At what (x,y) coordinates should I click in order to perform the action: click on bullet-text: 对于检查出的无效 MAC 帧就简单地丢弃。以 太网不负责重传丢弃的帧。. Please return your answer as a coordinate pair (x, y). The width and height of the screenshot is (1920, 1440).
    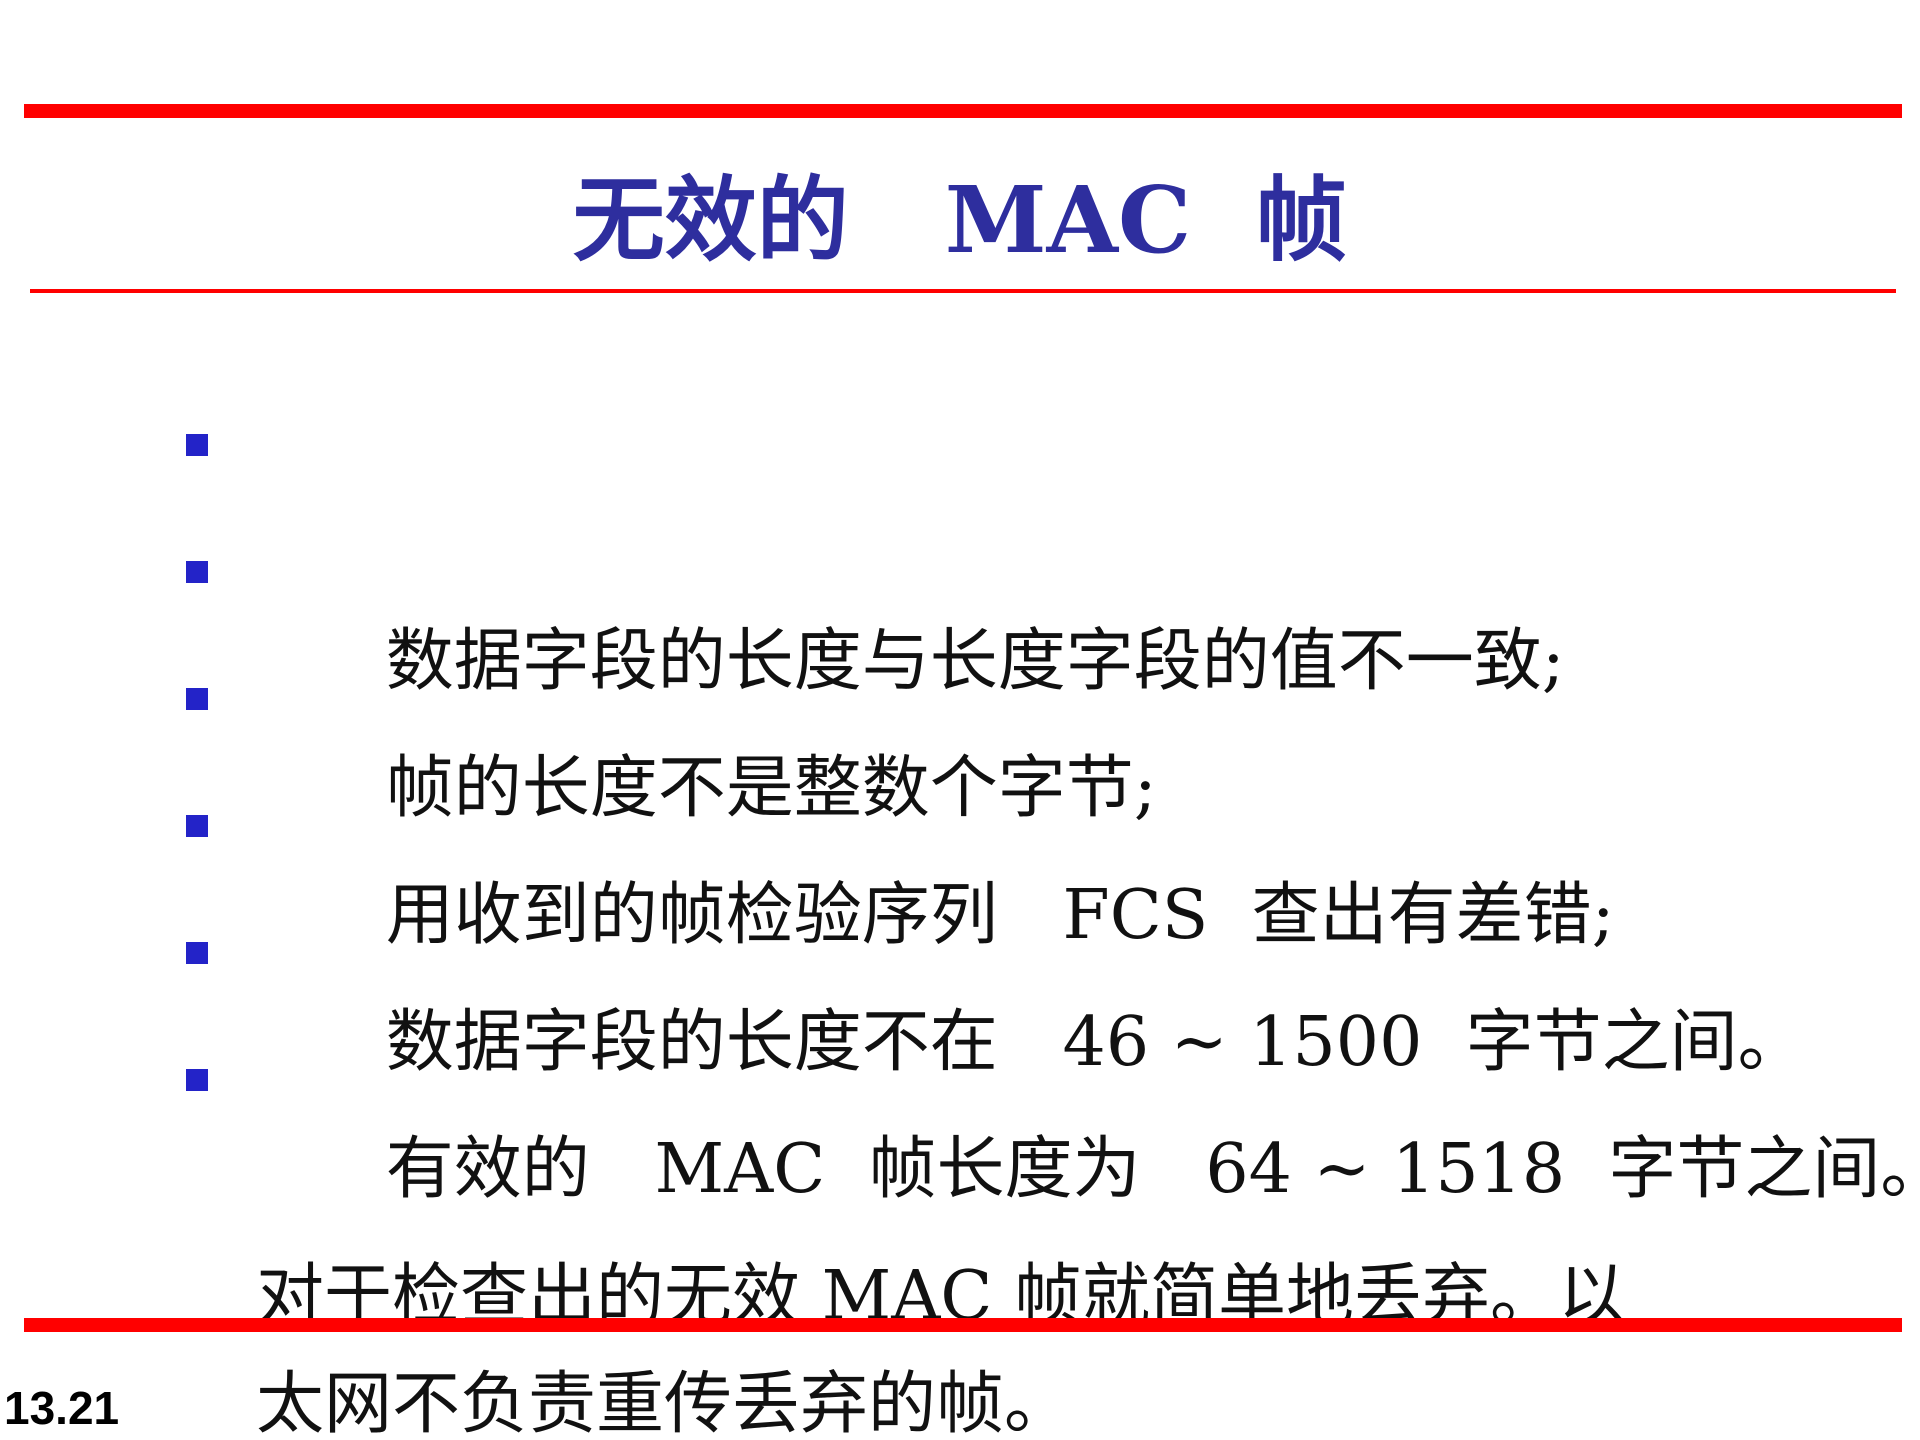
    Looking at the image, I should click on (941, 1348).